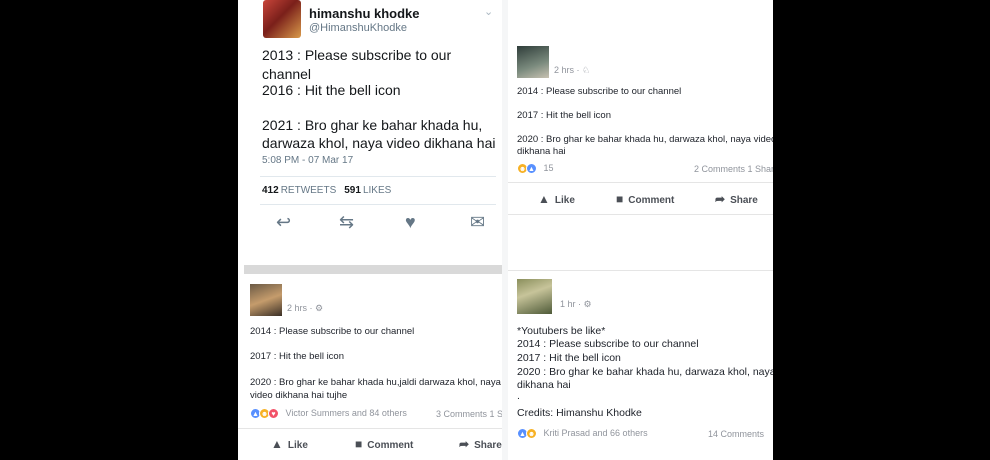 The height and width of the screenshot is (460, 990). Describe the element at coordinates (346, 413) in the screenshot. I see `reaction-names: Victor Summers and 84 others` at that location.